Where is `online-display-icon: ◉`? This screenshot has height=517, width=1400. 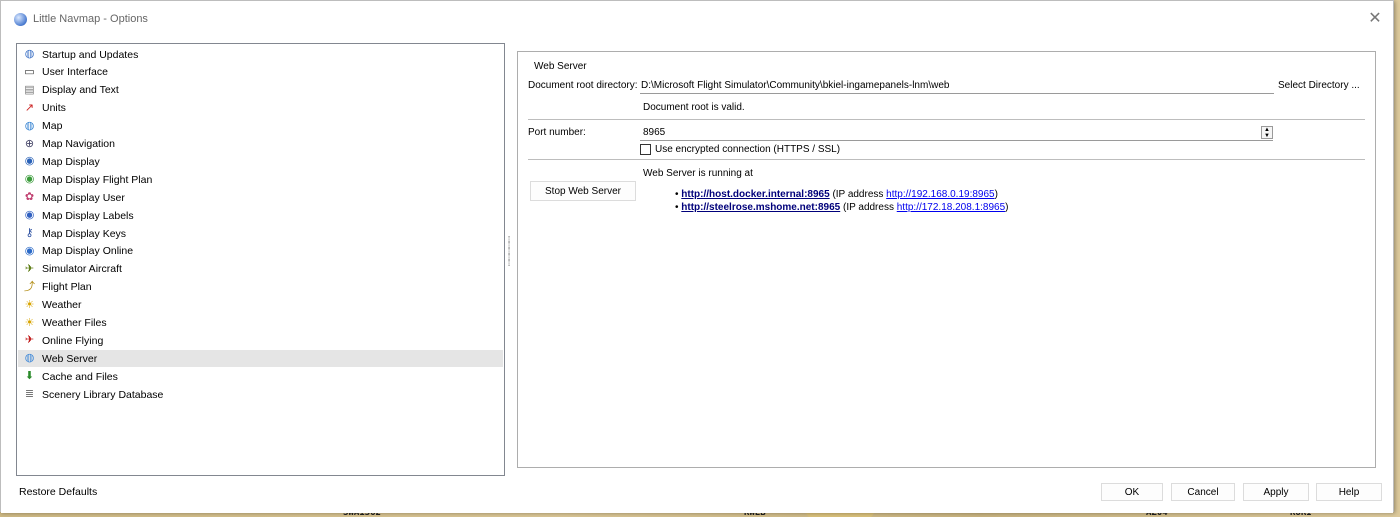 online-display-icon: ◉ is located at coordinates (29, 250).